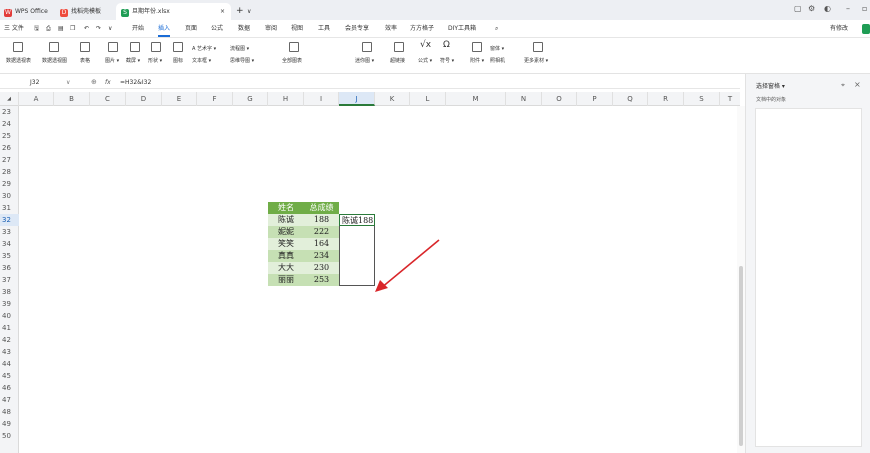 The width and height of the screenshot is (870, 453). I want to click on column-header-f: F, so click(215, 99).